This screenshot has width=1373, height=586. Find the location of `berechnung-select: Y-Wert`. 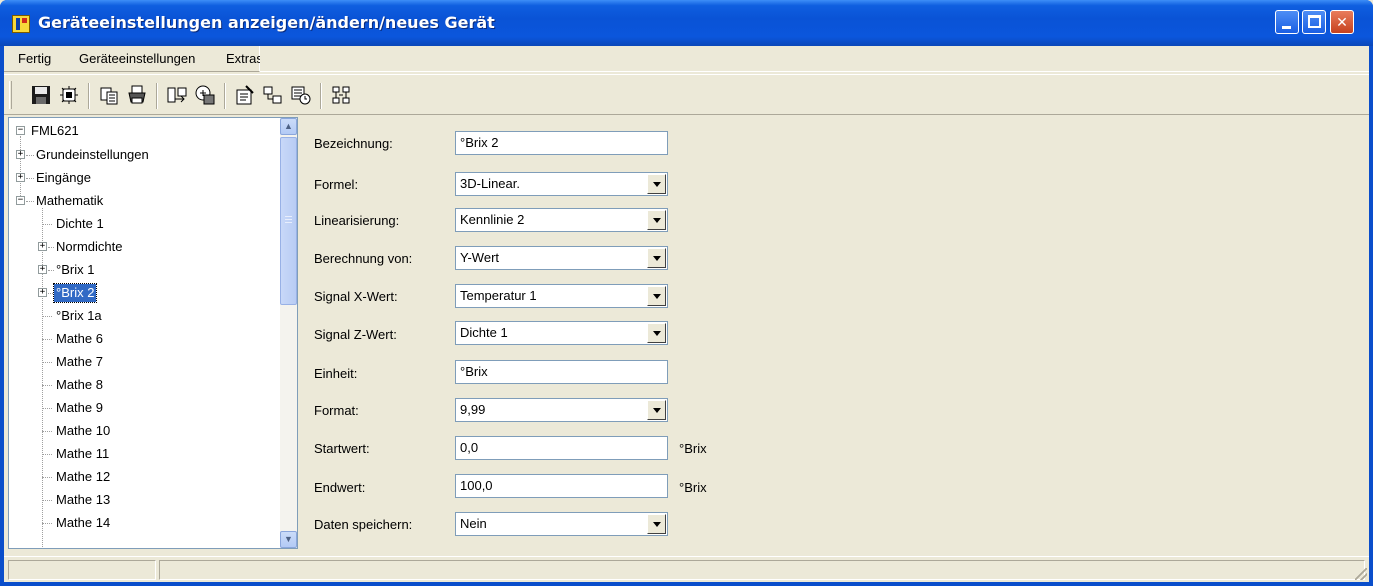

berechnung-select: Y-Wert is located at coordinates (561, 258).